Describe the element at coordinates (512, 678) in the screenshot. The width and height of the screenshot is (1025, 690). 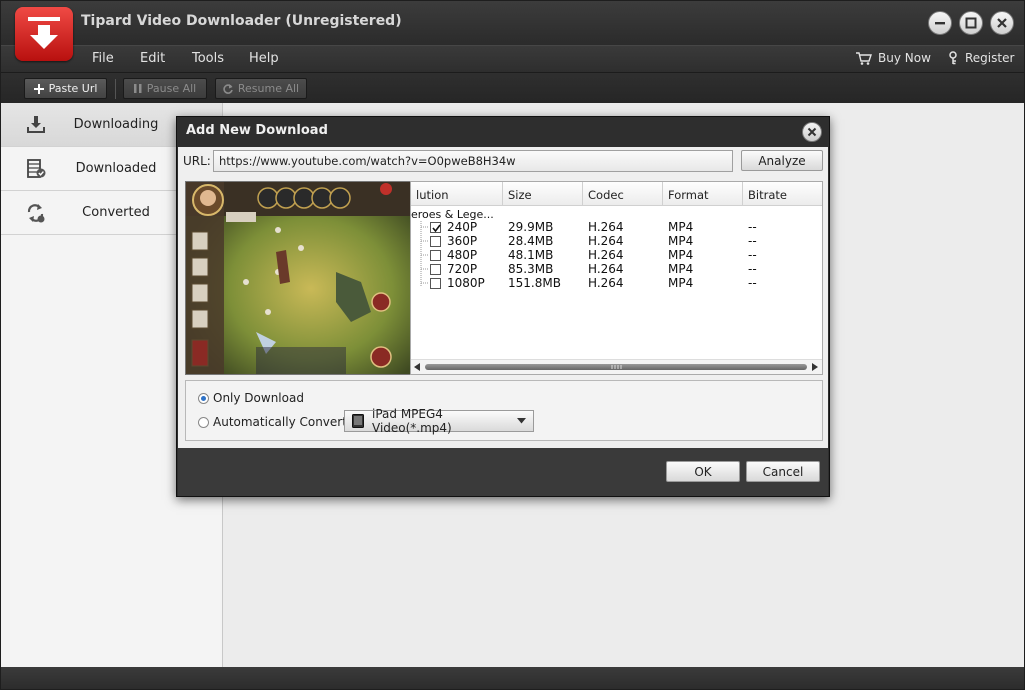
I see `status-bar` at that location.